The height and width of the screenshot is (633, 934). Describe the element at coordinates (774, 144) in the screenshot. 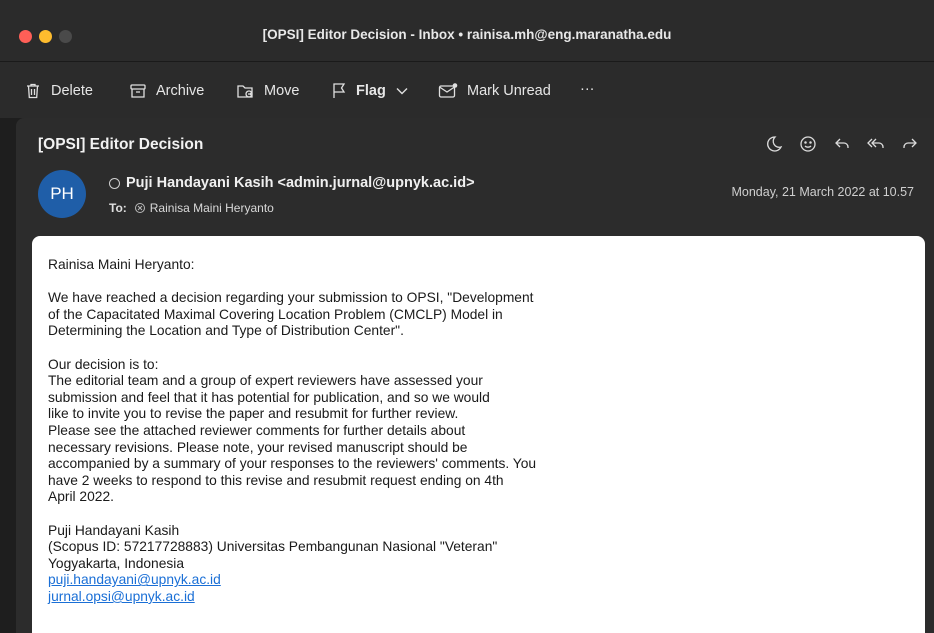

I see `moon-icon` at that location.